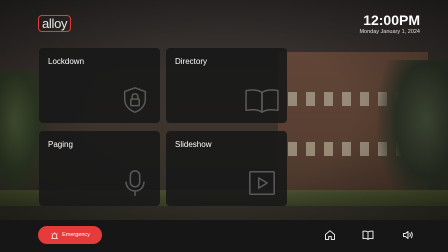  What do you see at coordinates (66, 61) in the screenshot?
I see `lockdown-tile-label: Lockdown` at bounding box center [66, 61].